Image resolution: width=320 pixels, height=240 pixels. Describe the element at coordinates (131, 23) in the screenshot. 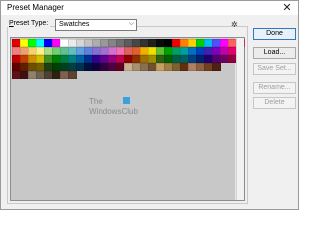

I see `chevron-down-icon: ⌵` at that location.